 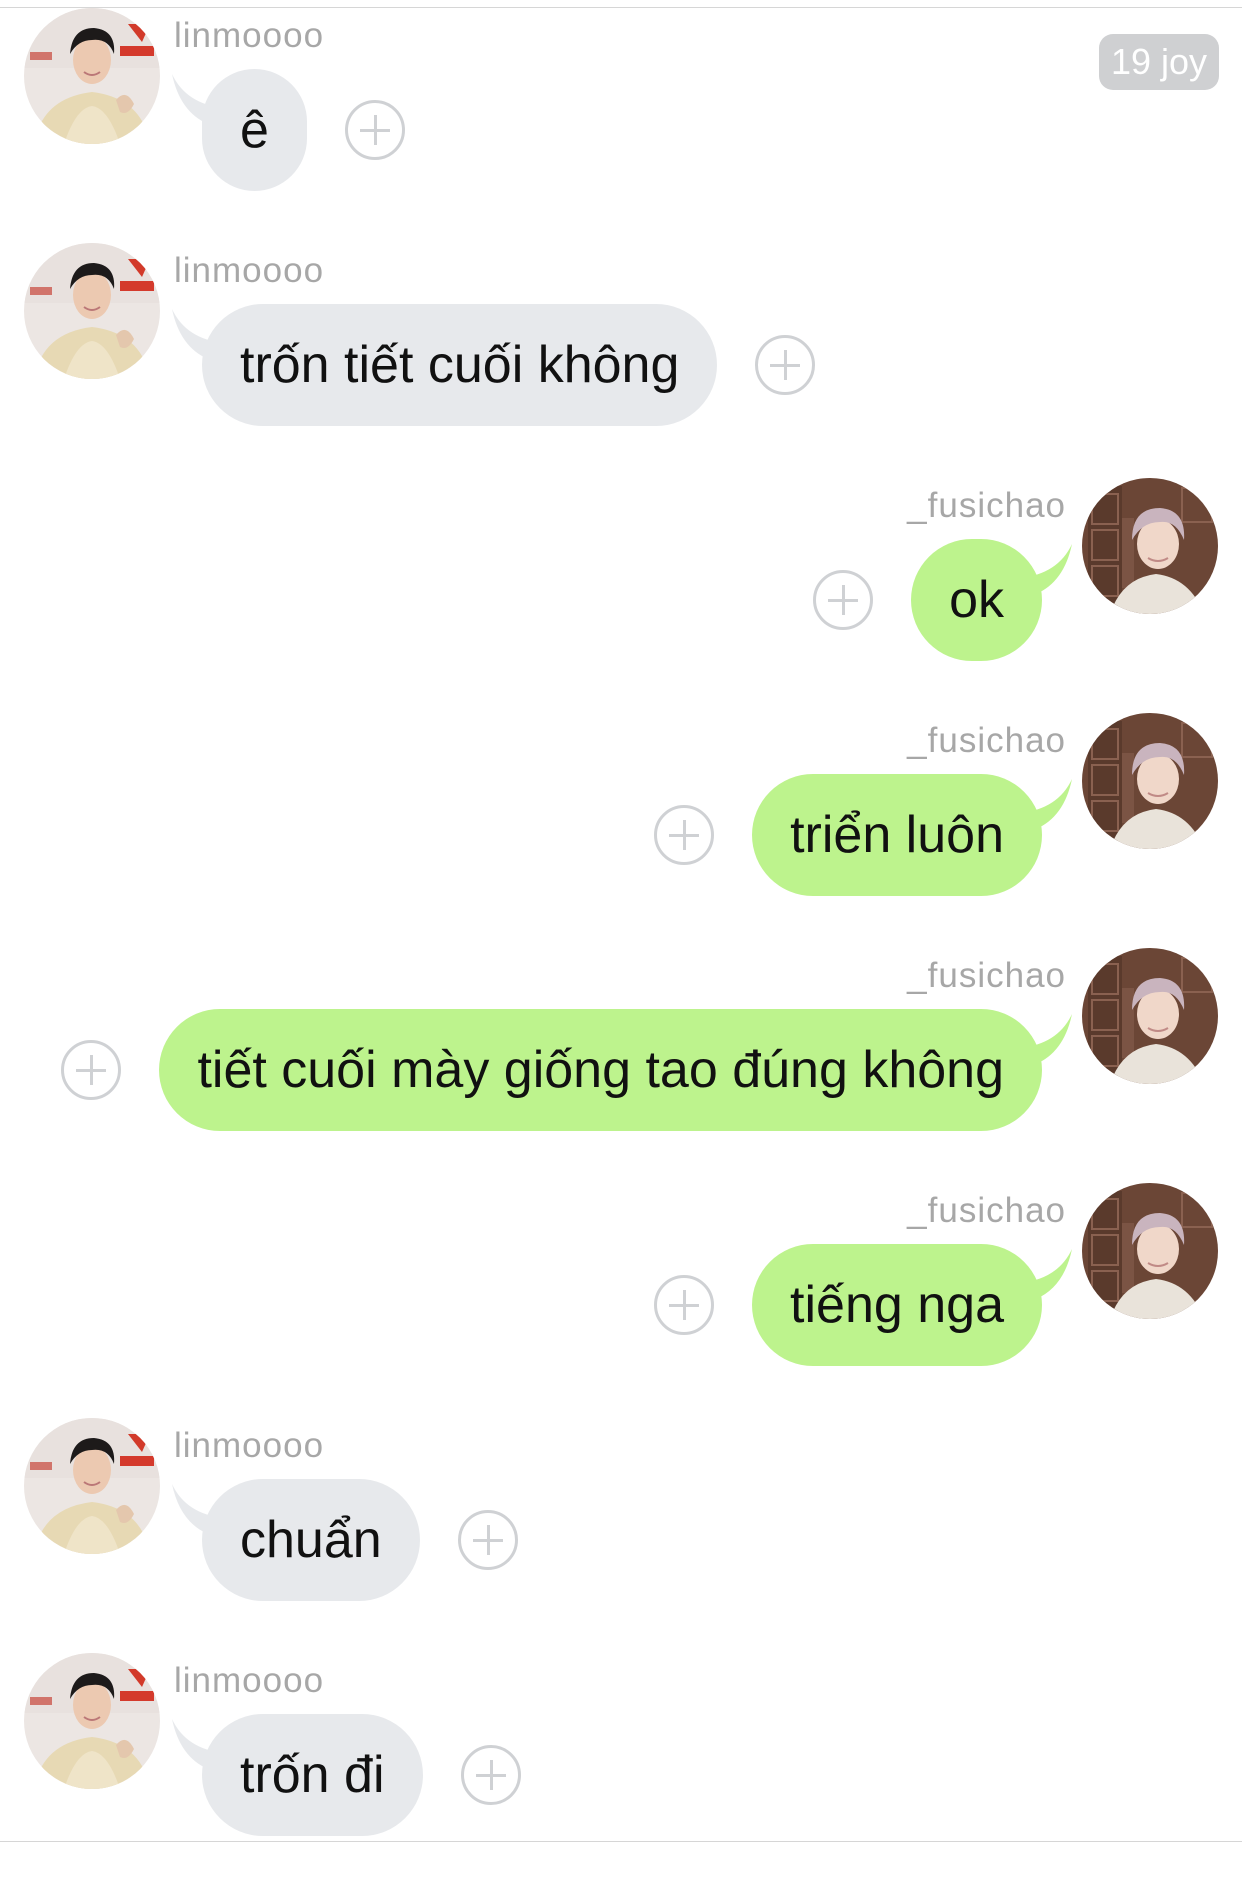 What do you see at coordinates (311, 1540) in the screenshot?
I see `message-bubble: chuẩn` at bounding box center [311, 1540].